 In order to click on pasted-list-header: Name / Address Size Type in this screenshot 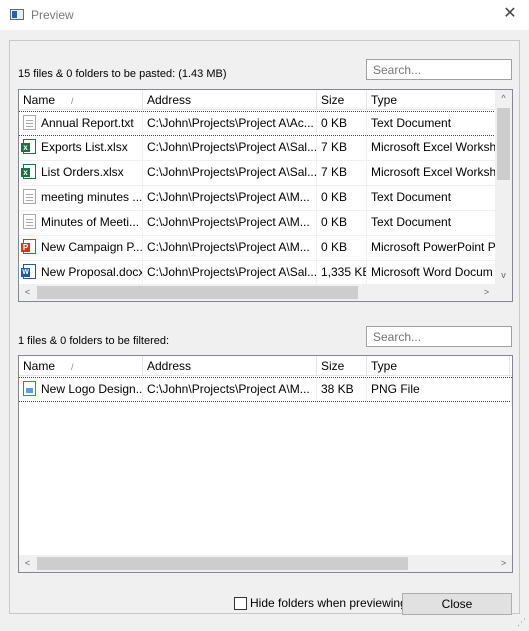, I will do `click(257, 100)`.